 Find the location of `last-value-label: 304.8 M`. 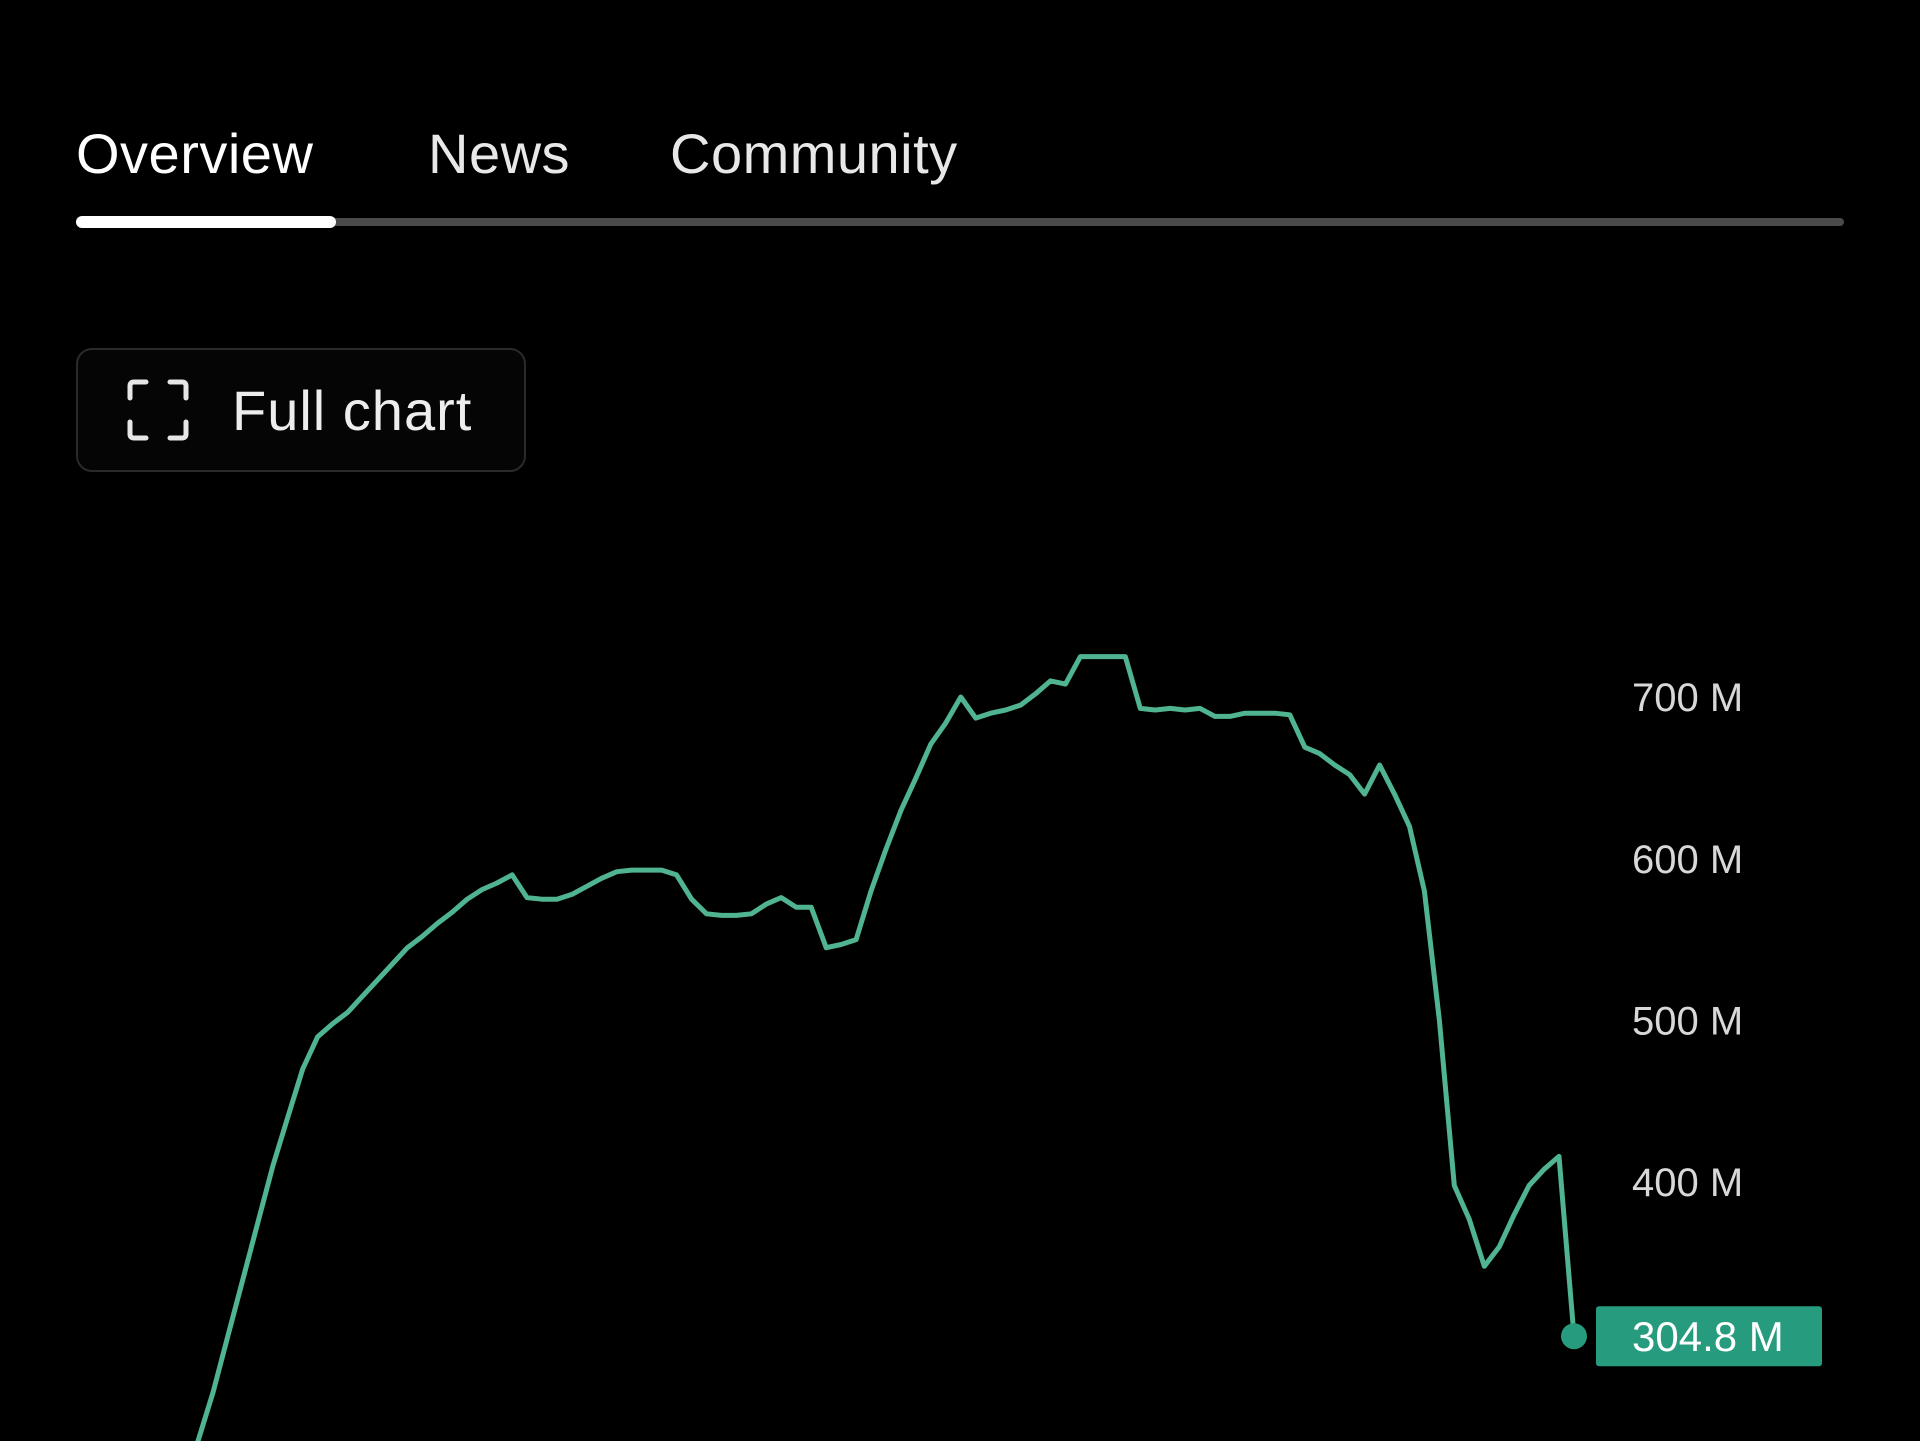

last-value-label: 304.8 M is located at coordinates (1708, 1336).